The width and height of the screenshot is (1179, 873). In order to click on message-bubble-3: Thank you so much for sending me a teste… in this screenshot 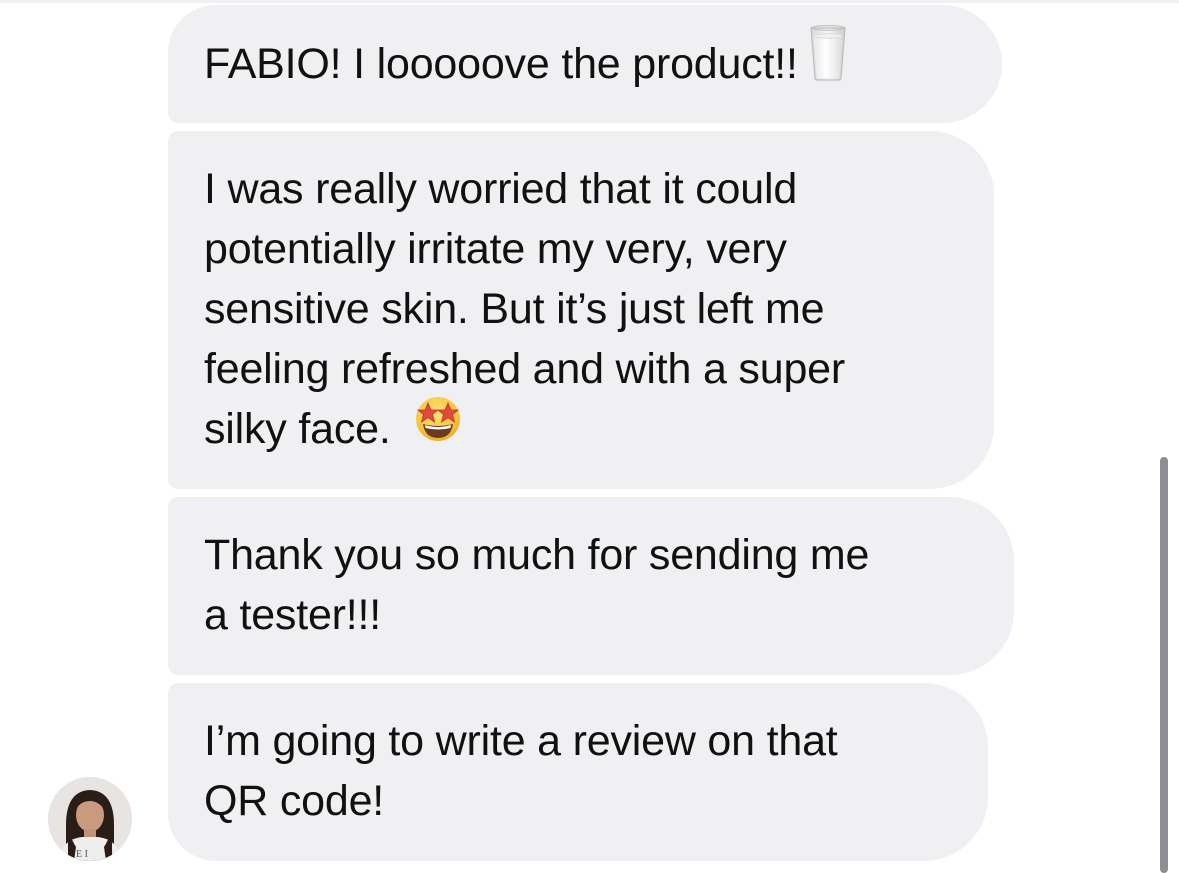, I will do `click(591, 586)`.